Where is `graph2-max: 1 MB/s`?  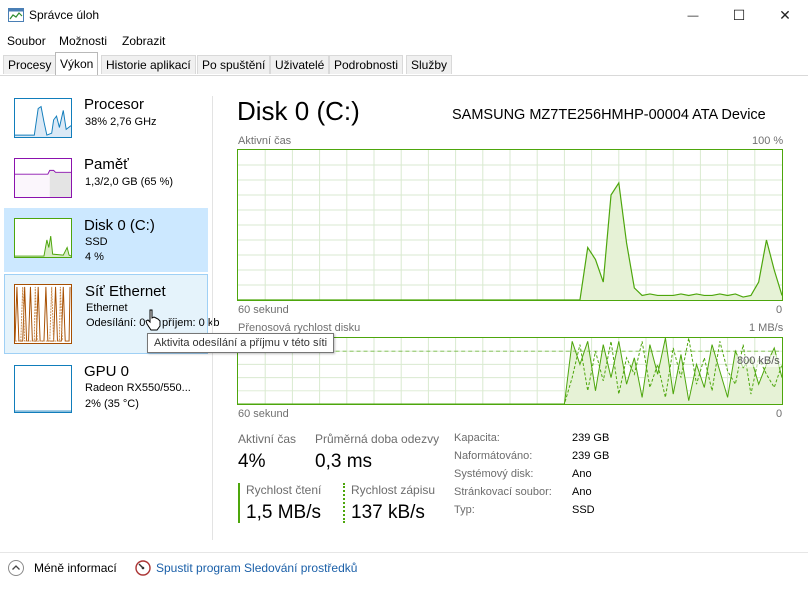 graph2-max: 1 MB/s is located at coordinates (766, 328).